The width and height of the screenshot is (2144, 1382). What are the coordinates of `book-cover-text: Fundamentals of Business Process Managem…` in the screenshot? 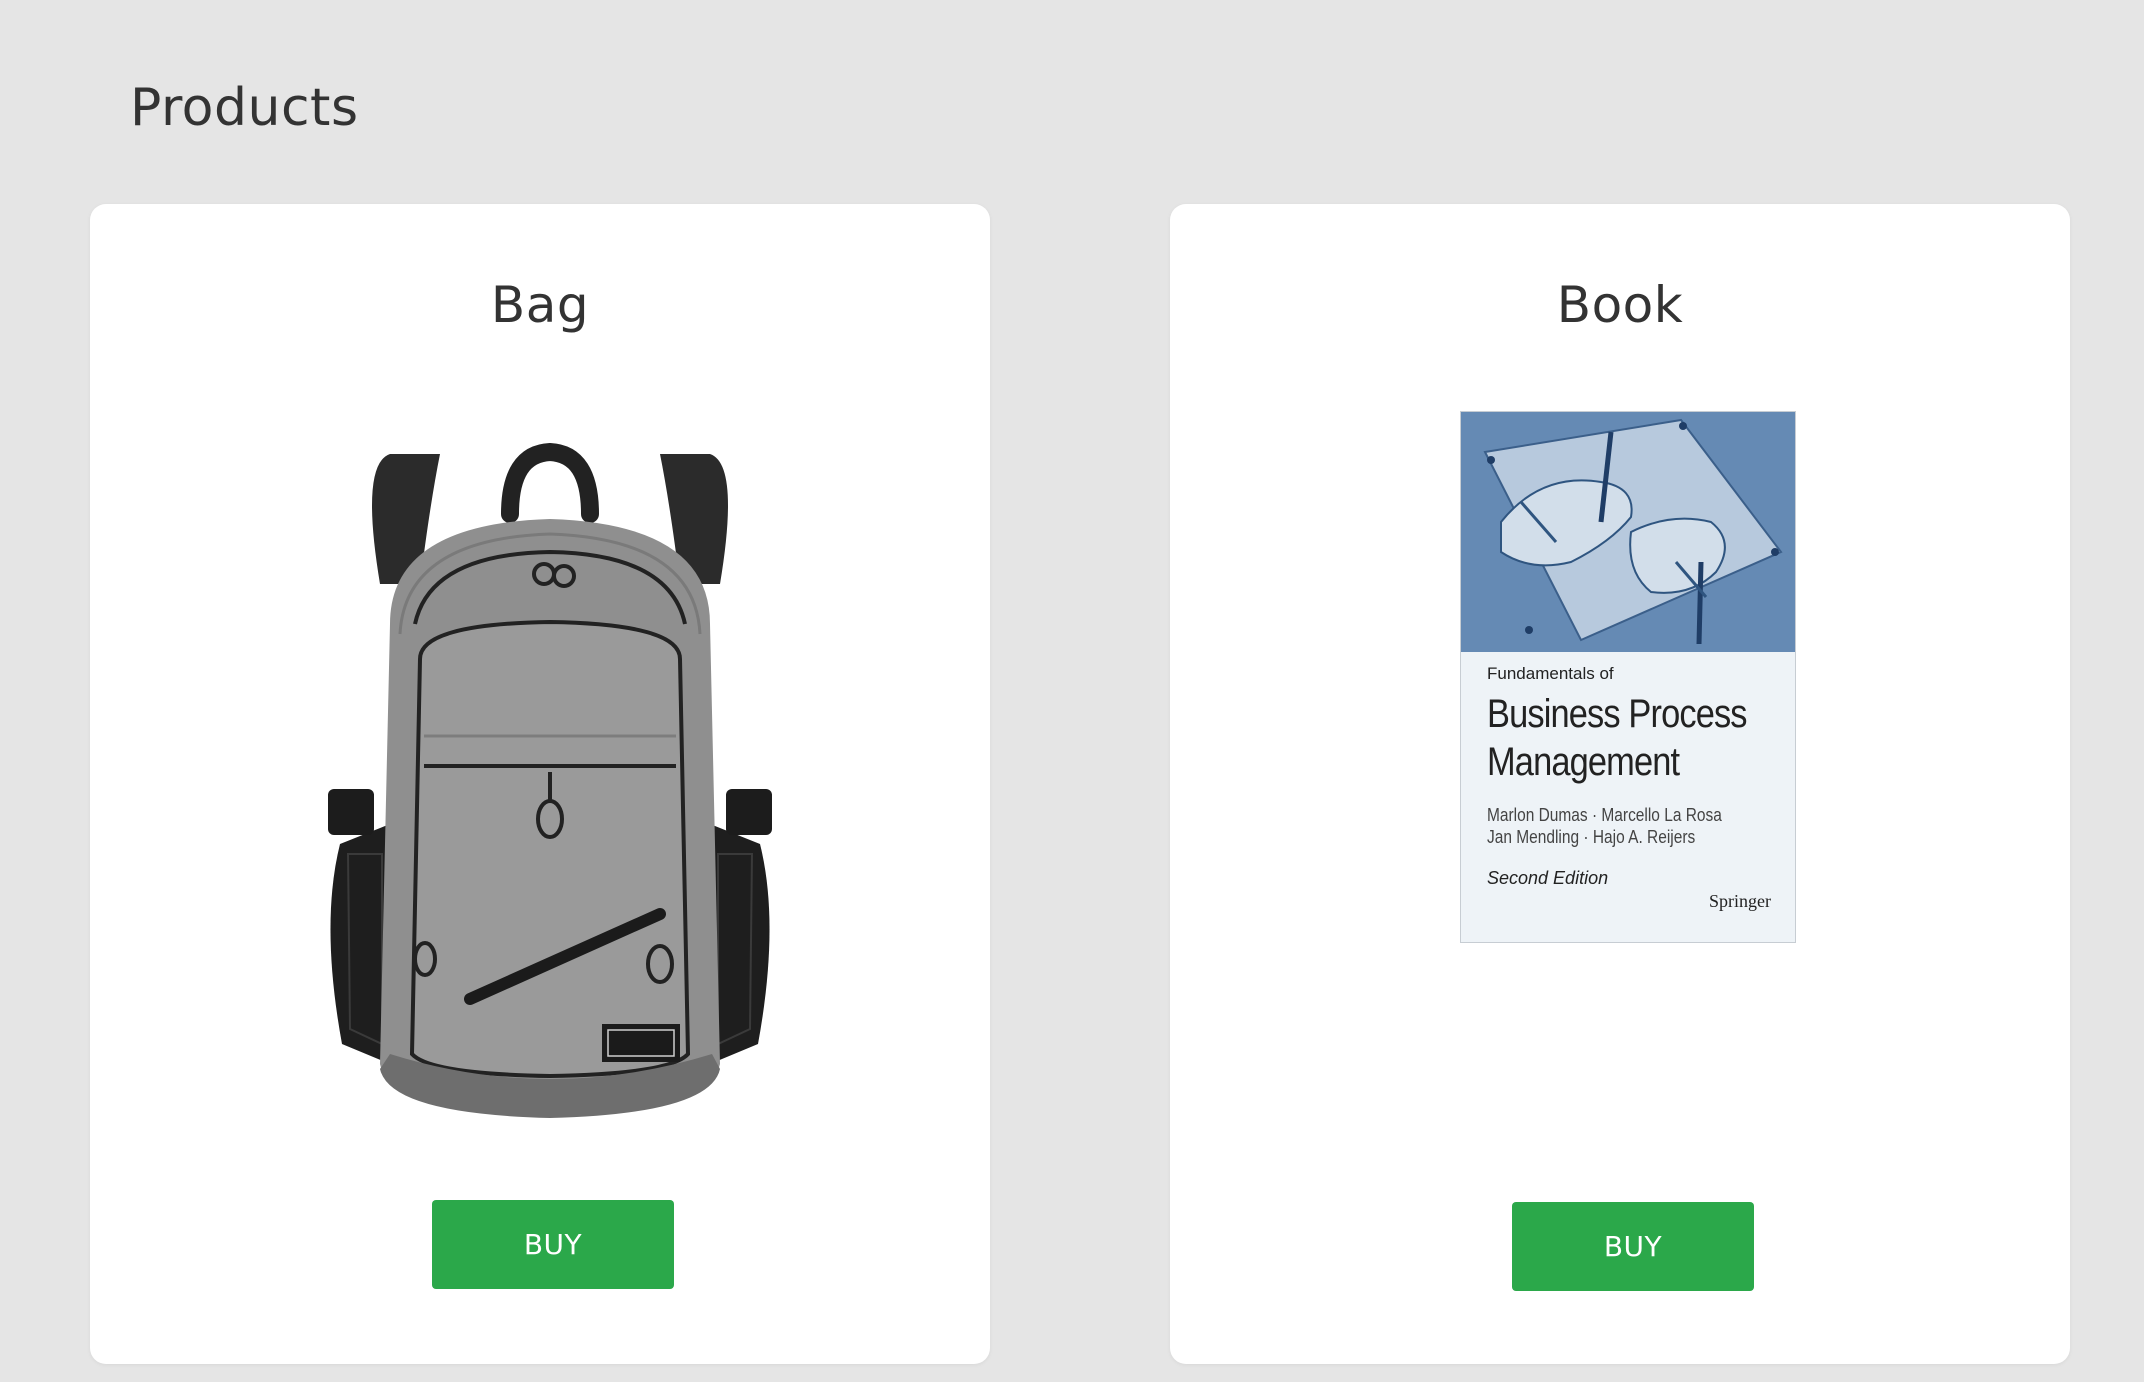 It's located at (1632, 776).